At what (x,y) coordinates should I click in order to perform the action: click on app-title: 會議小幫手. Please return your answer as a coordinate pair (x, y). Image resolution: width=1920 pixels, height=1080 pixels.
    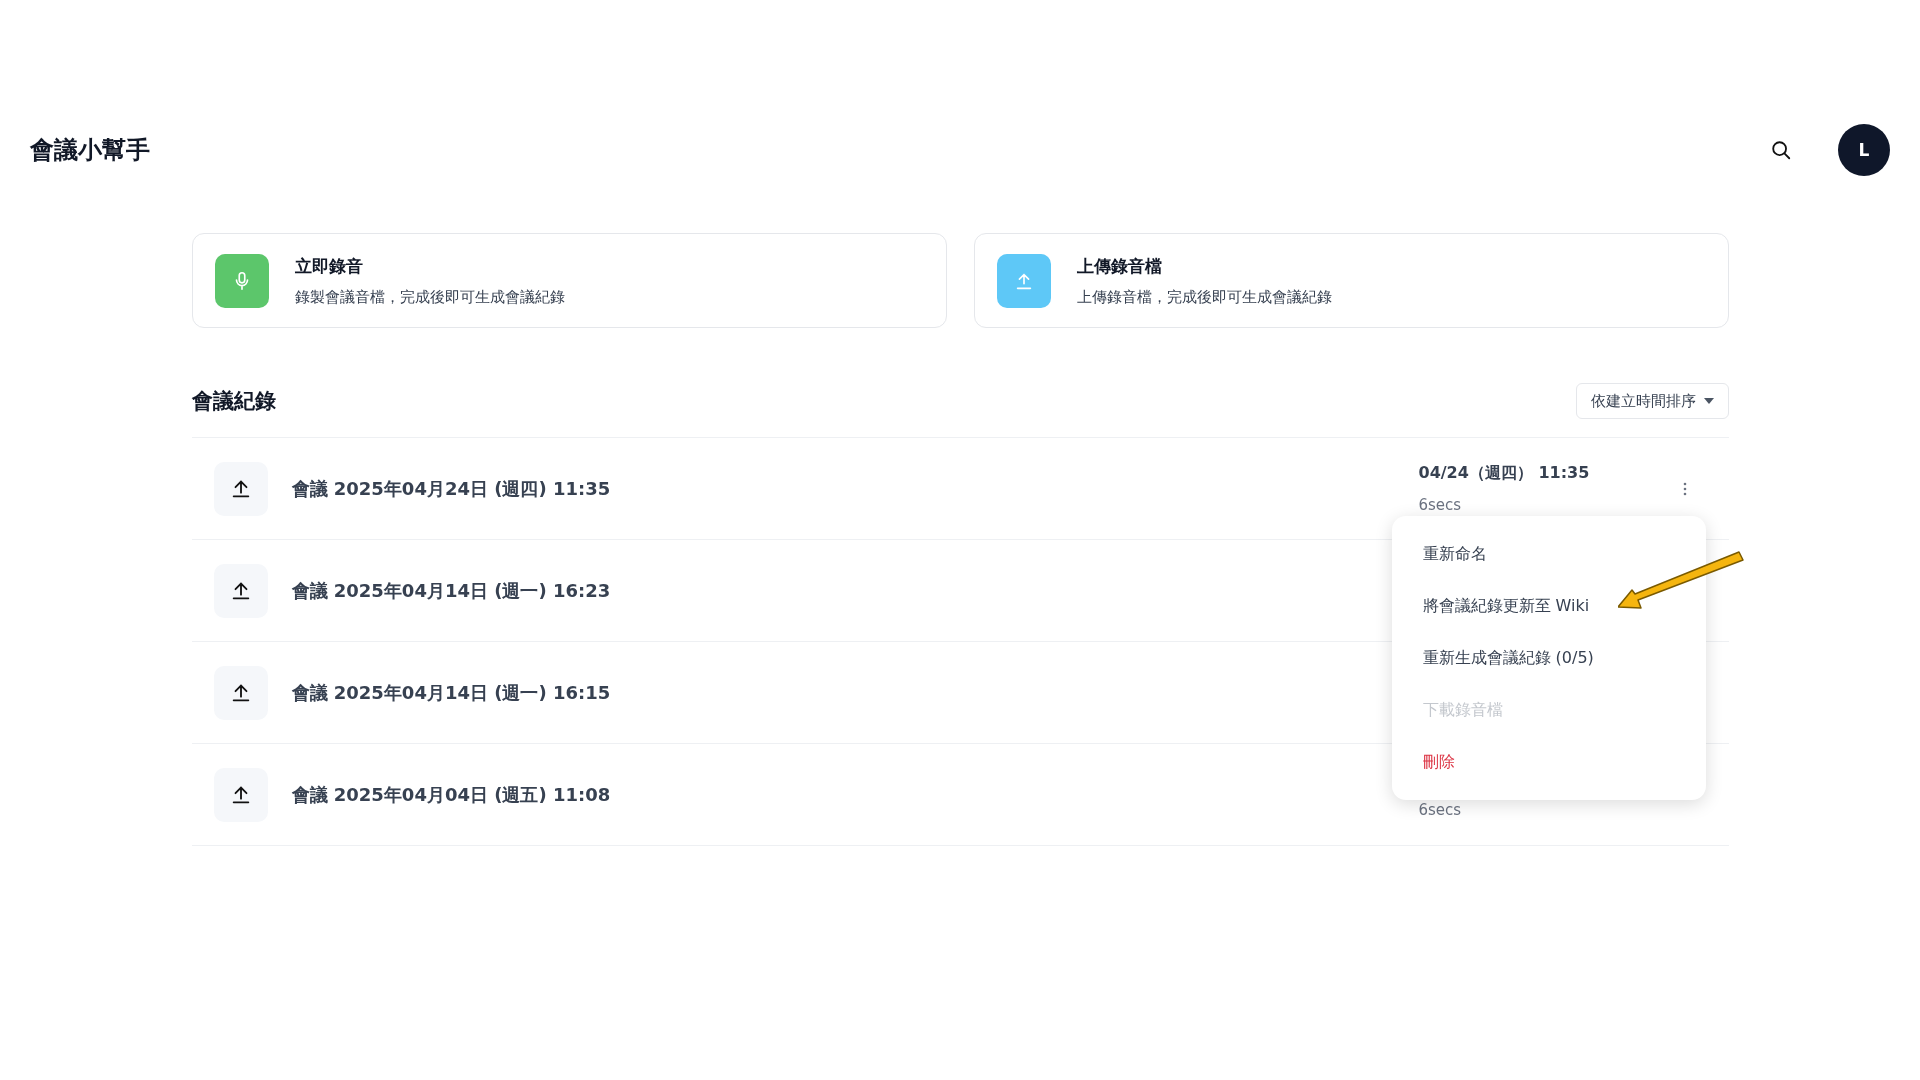
    Looking at the image, I should click on (90, 150).